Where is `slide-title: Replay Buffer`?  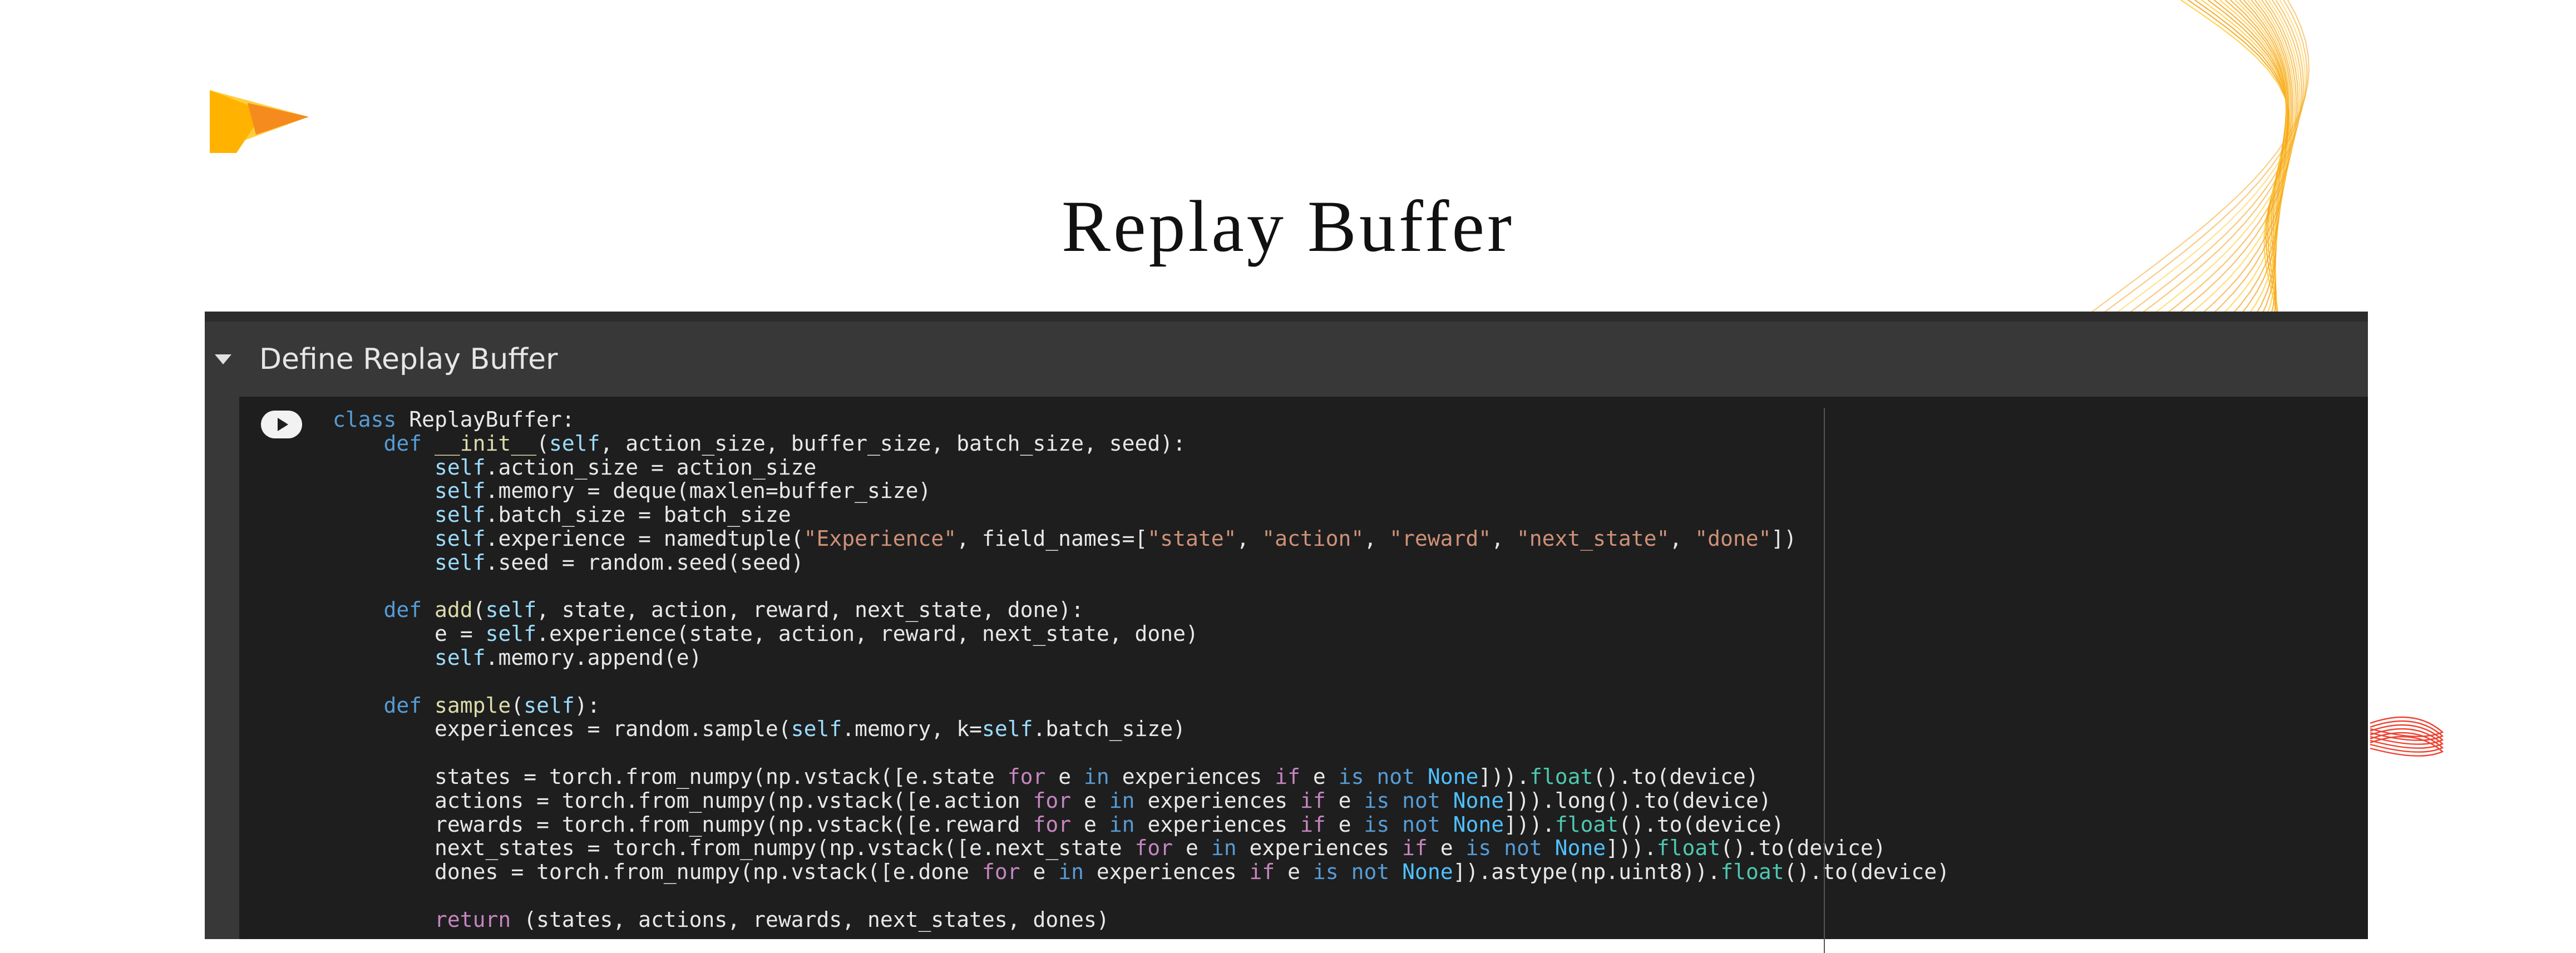
slide-title: Replay Buffer is located at coordinates (1288, 226).